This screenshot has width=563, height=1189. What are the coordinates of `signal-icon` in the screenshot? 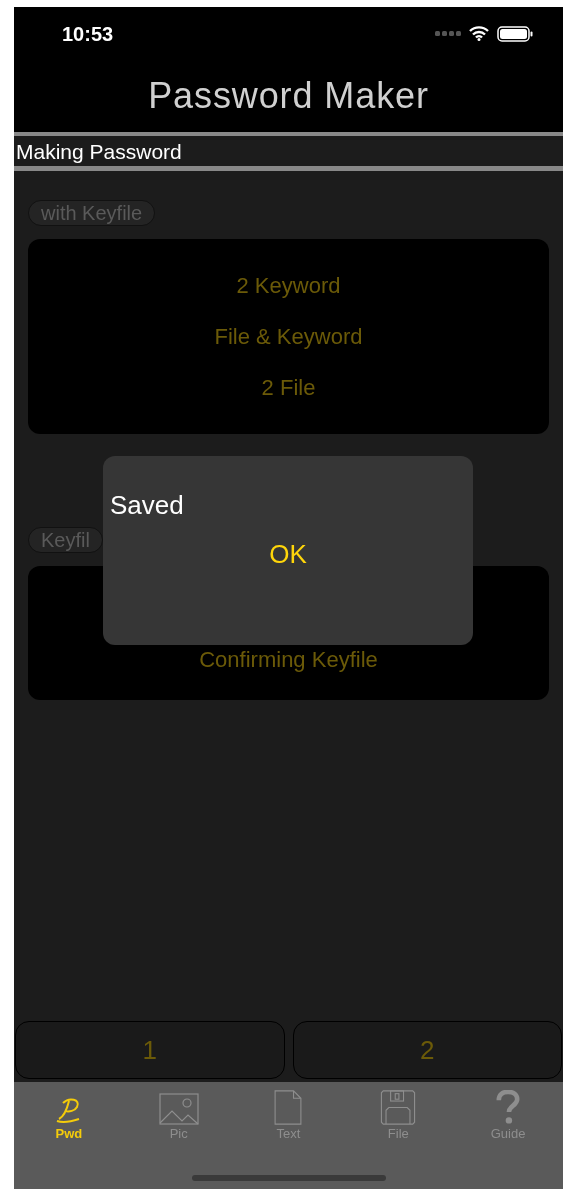 It's located at (448, 33).